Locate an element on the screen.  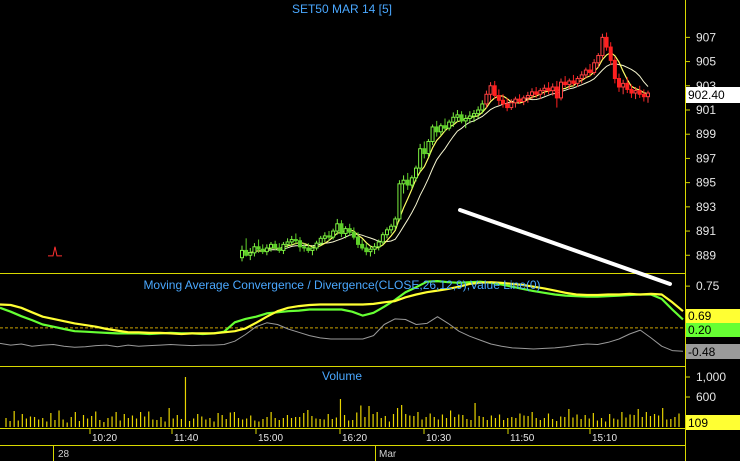
last-price-tag: 902.40 is located at coordinates (706, 95).